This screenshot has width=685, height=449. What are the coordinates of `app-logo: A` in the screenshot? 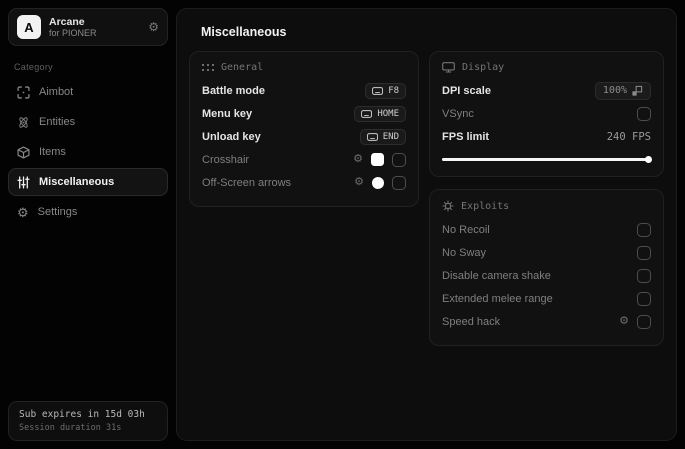 It's located at (29, 27).